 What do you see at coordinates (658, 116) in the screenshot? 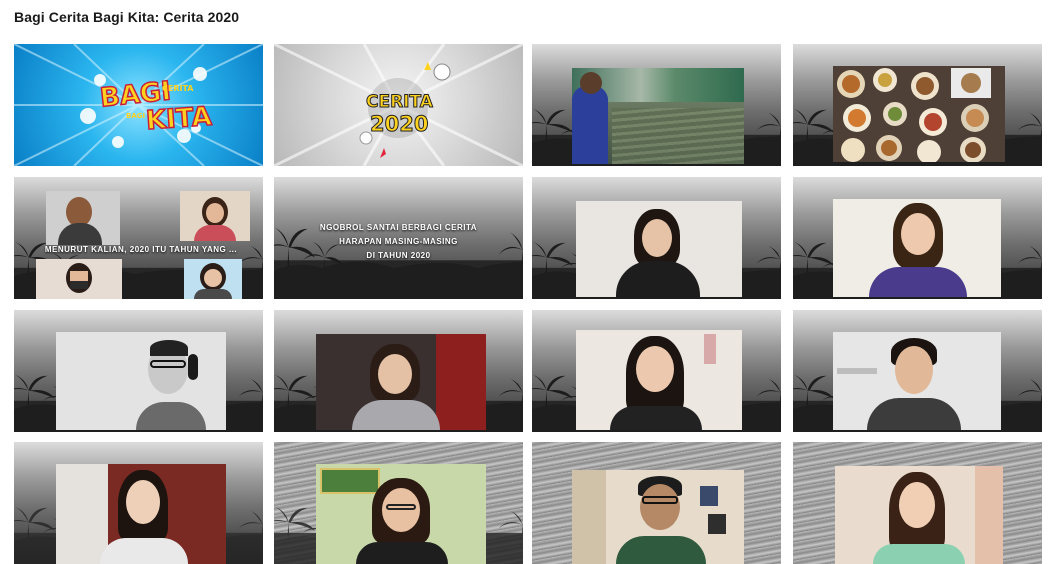
I see `flood-photo` at bounding box center [658, 116].